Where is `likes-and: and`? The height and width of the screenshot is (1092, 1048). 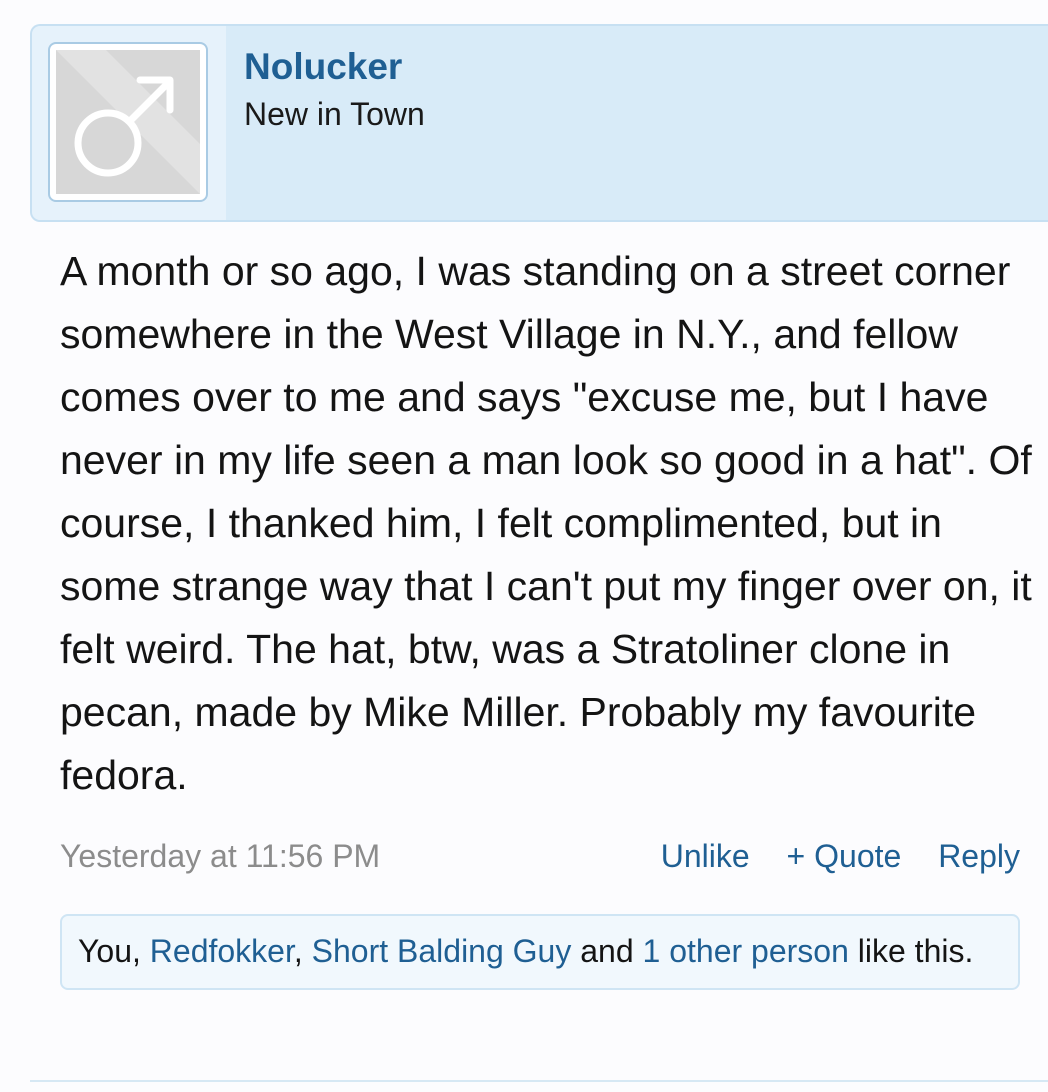
likes-and: and is located at coordinates (607, 951).